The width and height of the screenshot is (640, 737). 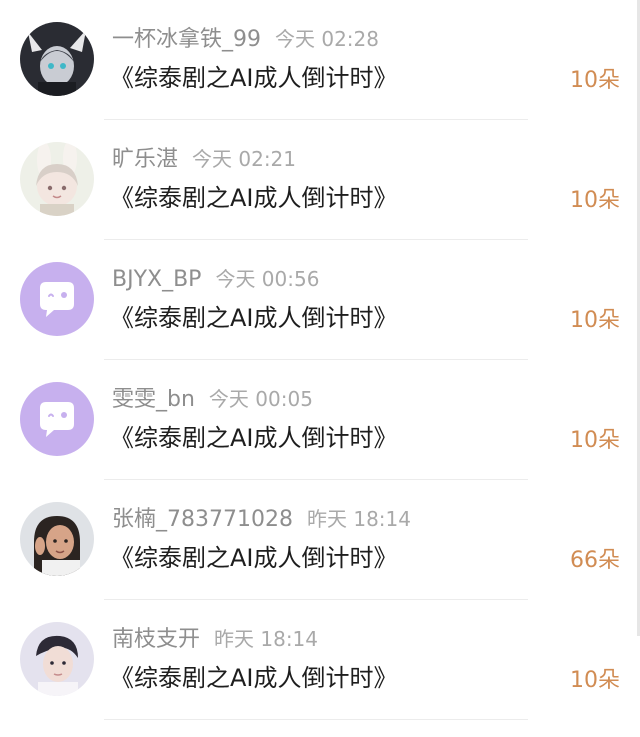 I want to click on girl-photo-avatar-icon, so click(x=57, y=539).